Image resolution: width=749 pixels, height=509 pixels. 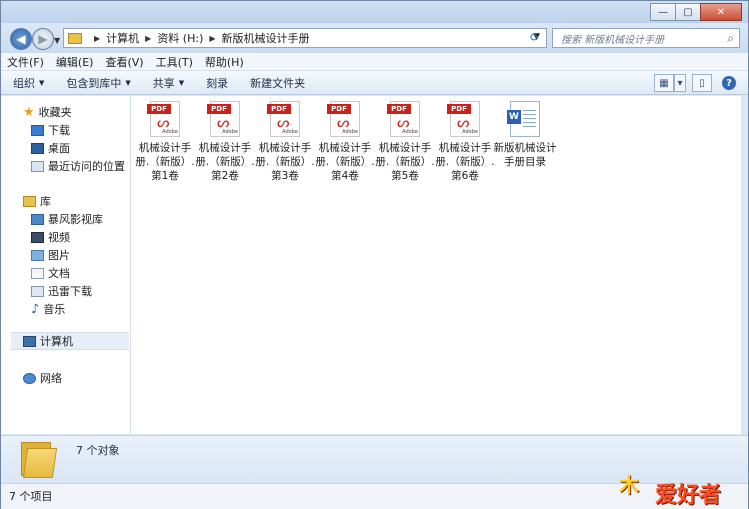 What do you see at coordinates (70, 291) in the screenshot?
I see `sidebar-item-label: 迅雷下载` at bounding box center [70, 291].